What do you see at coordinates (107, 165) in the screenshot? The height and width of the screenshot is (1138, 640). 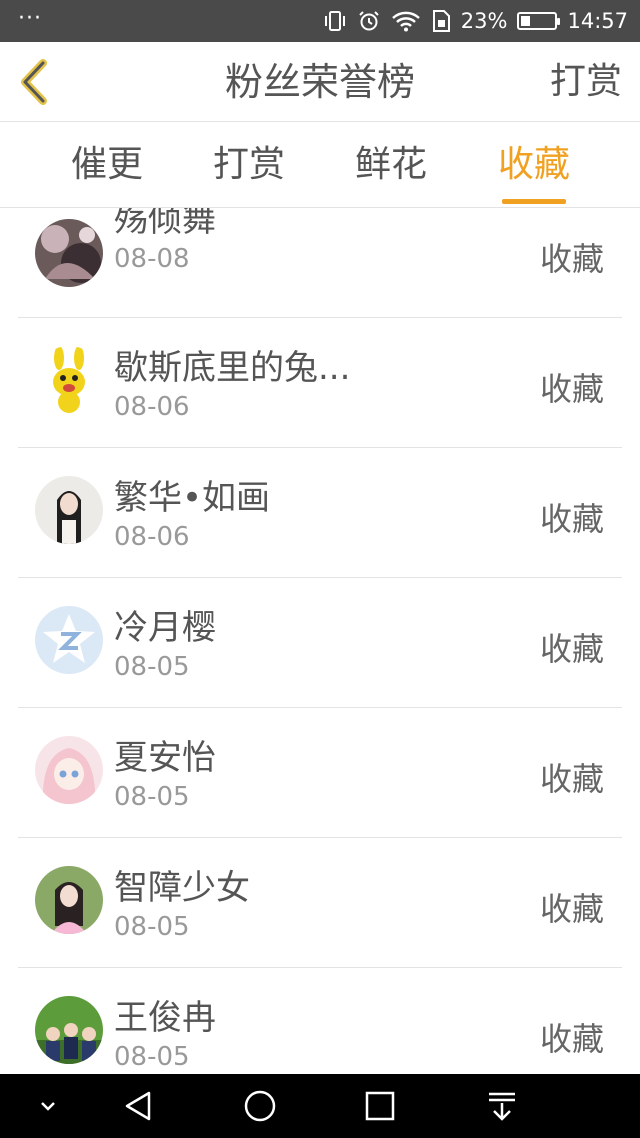 I see `tab-urge: 催更` at bounding box center [107, 165].